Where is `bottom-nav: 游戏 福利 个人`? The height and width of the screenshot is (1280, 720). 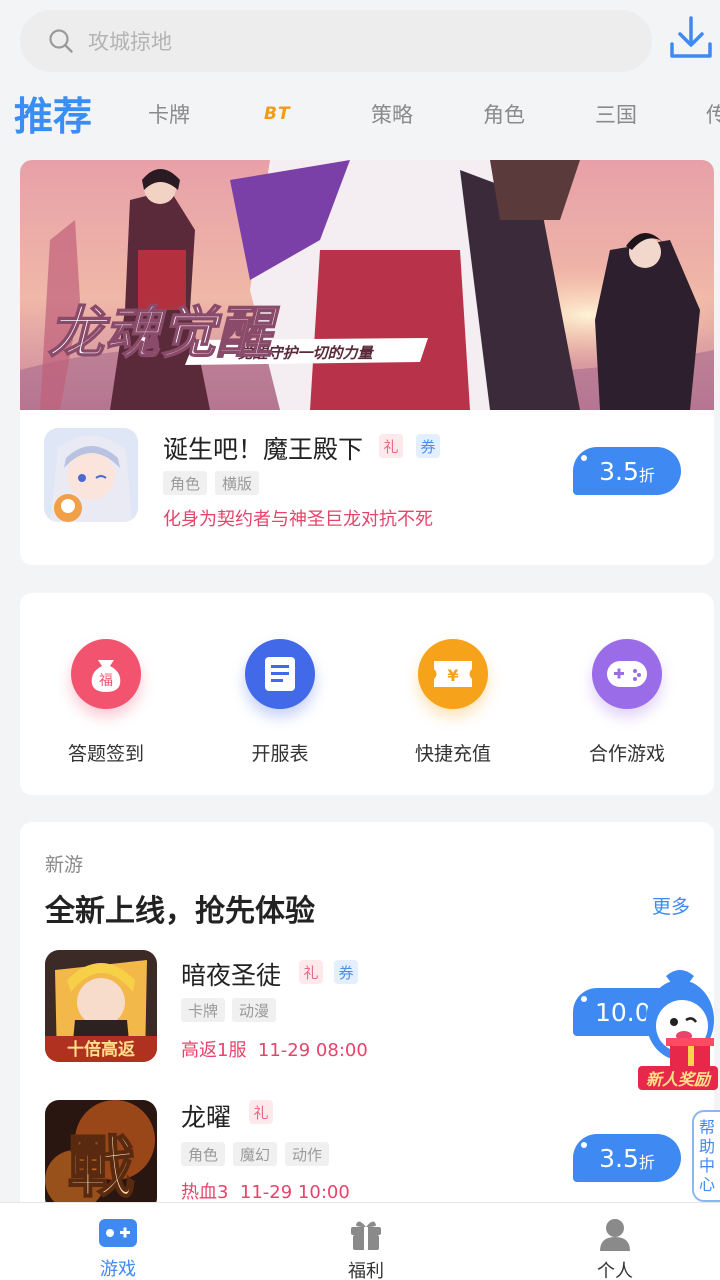
bottom-nav: 游戏 福利 个人 is located at coordinates (360, 1241).